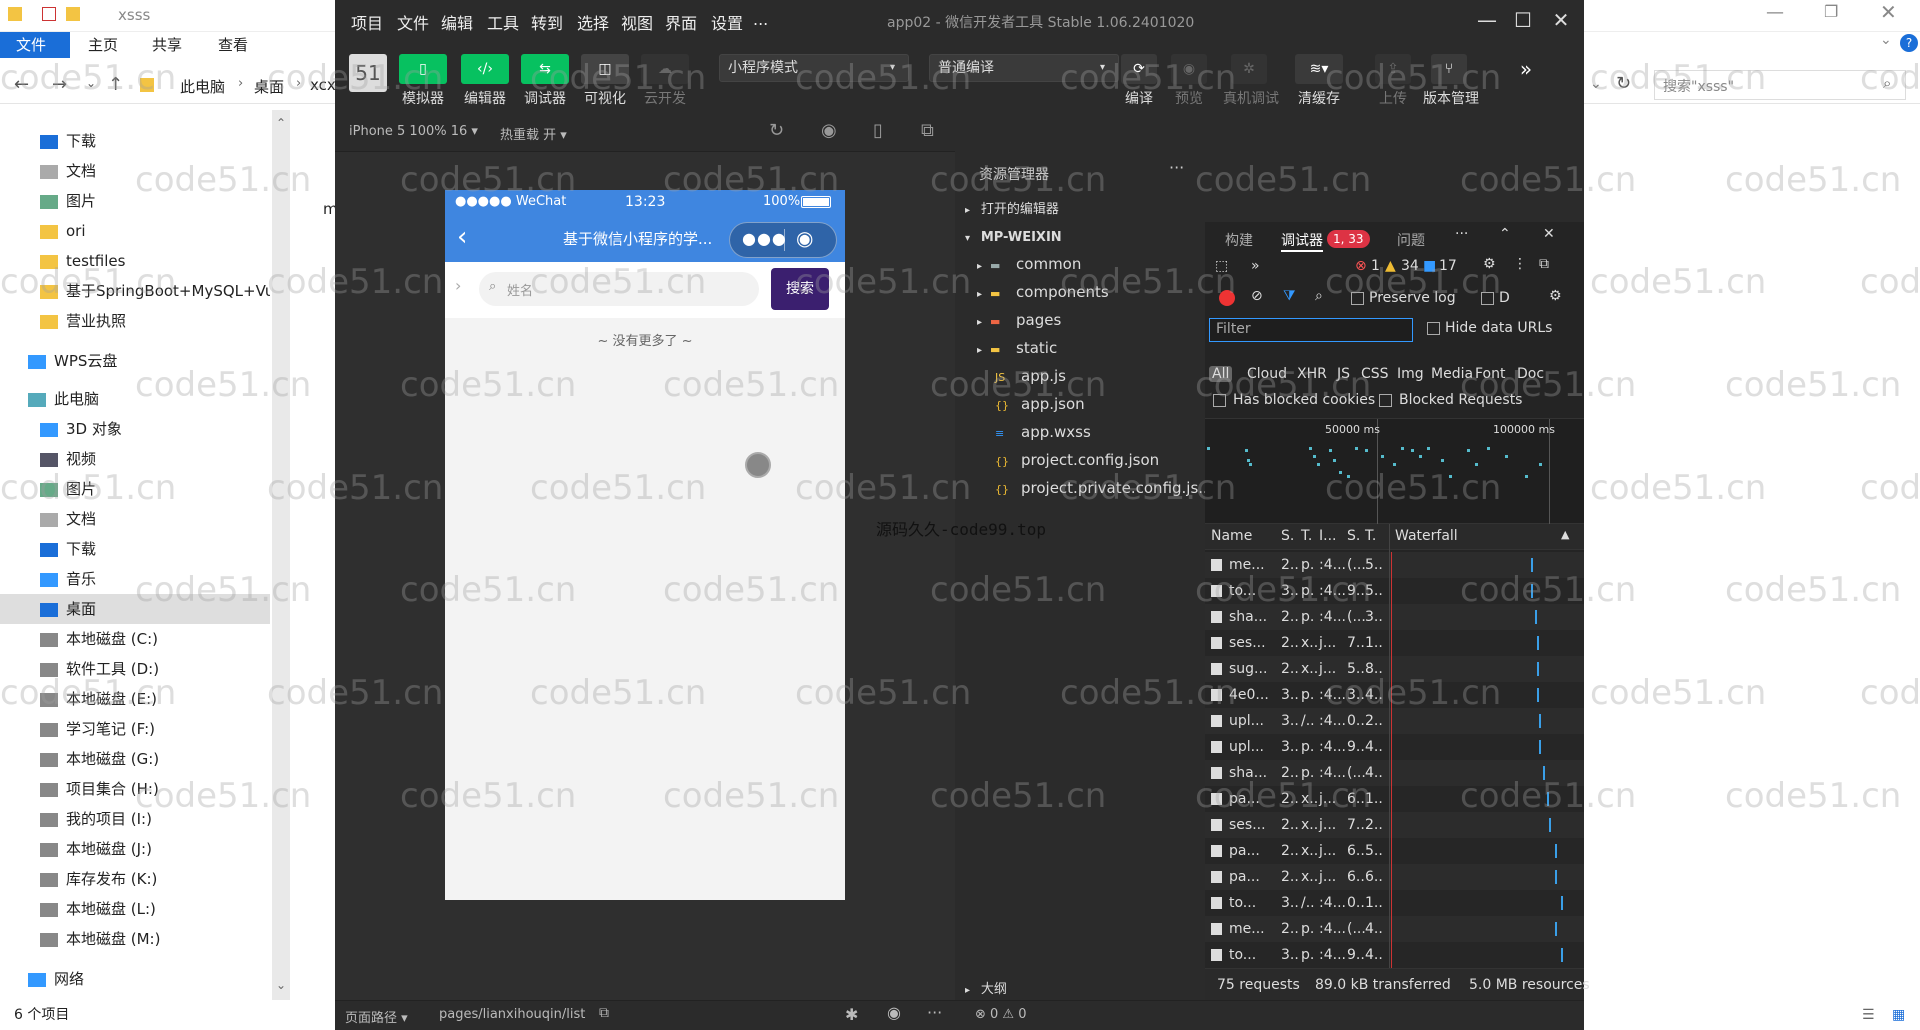 This screenshot has height=1030, width=1920. What do you see at coordinates (619, 289) in the screenshot?
I see `search-input: ⌕ 姓名` at bounding box center [619, 289].